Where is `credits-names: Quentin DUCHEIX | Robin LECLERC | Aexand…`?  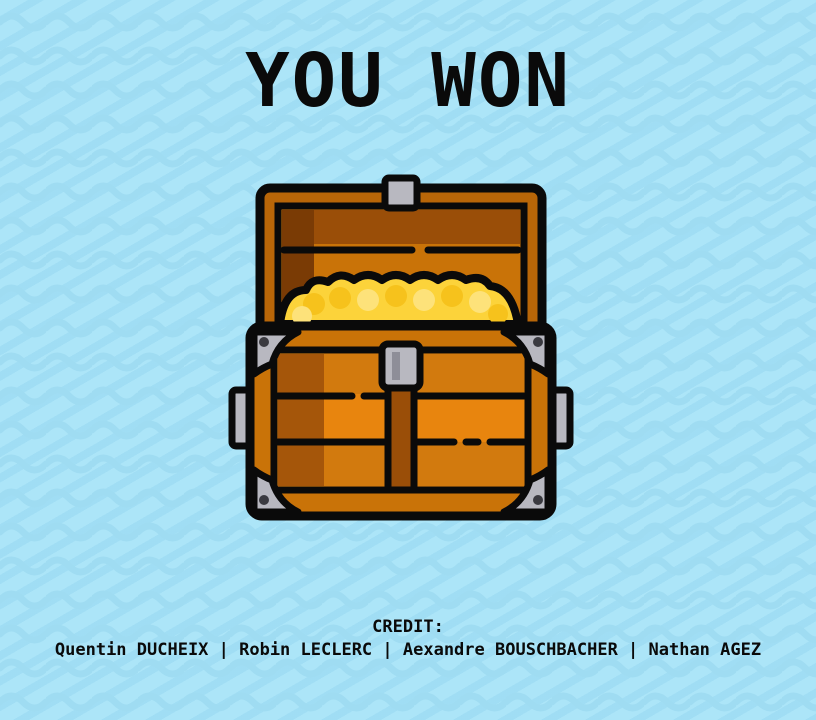
credits-names: Quentin DUCHEIX | Robin LECLERC | Aexand… is located at coordinates (408, 650).